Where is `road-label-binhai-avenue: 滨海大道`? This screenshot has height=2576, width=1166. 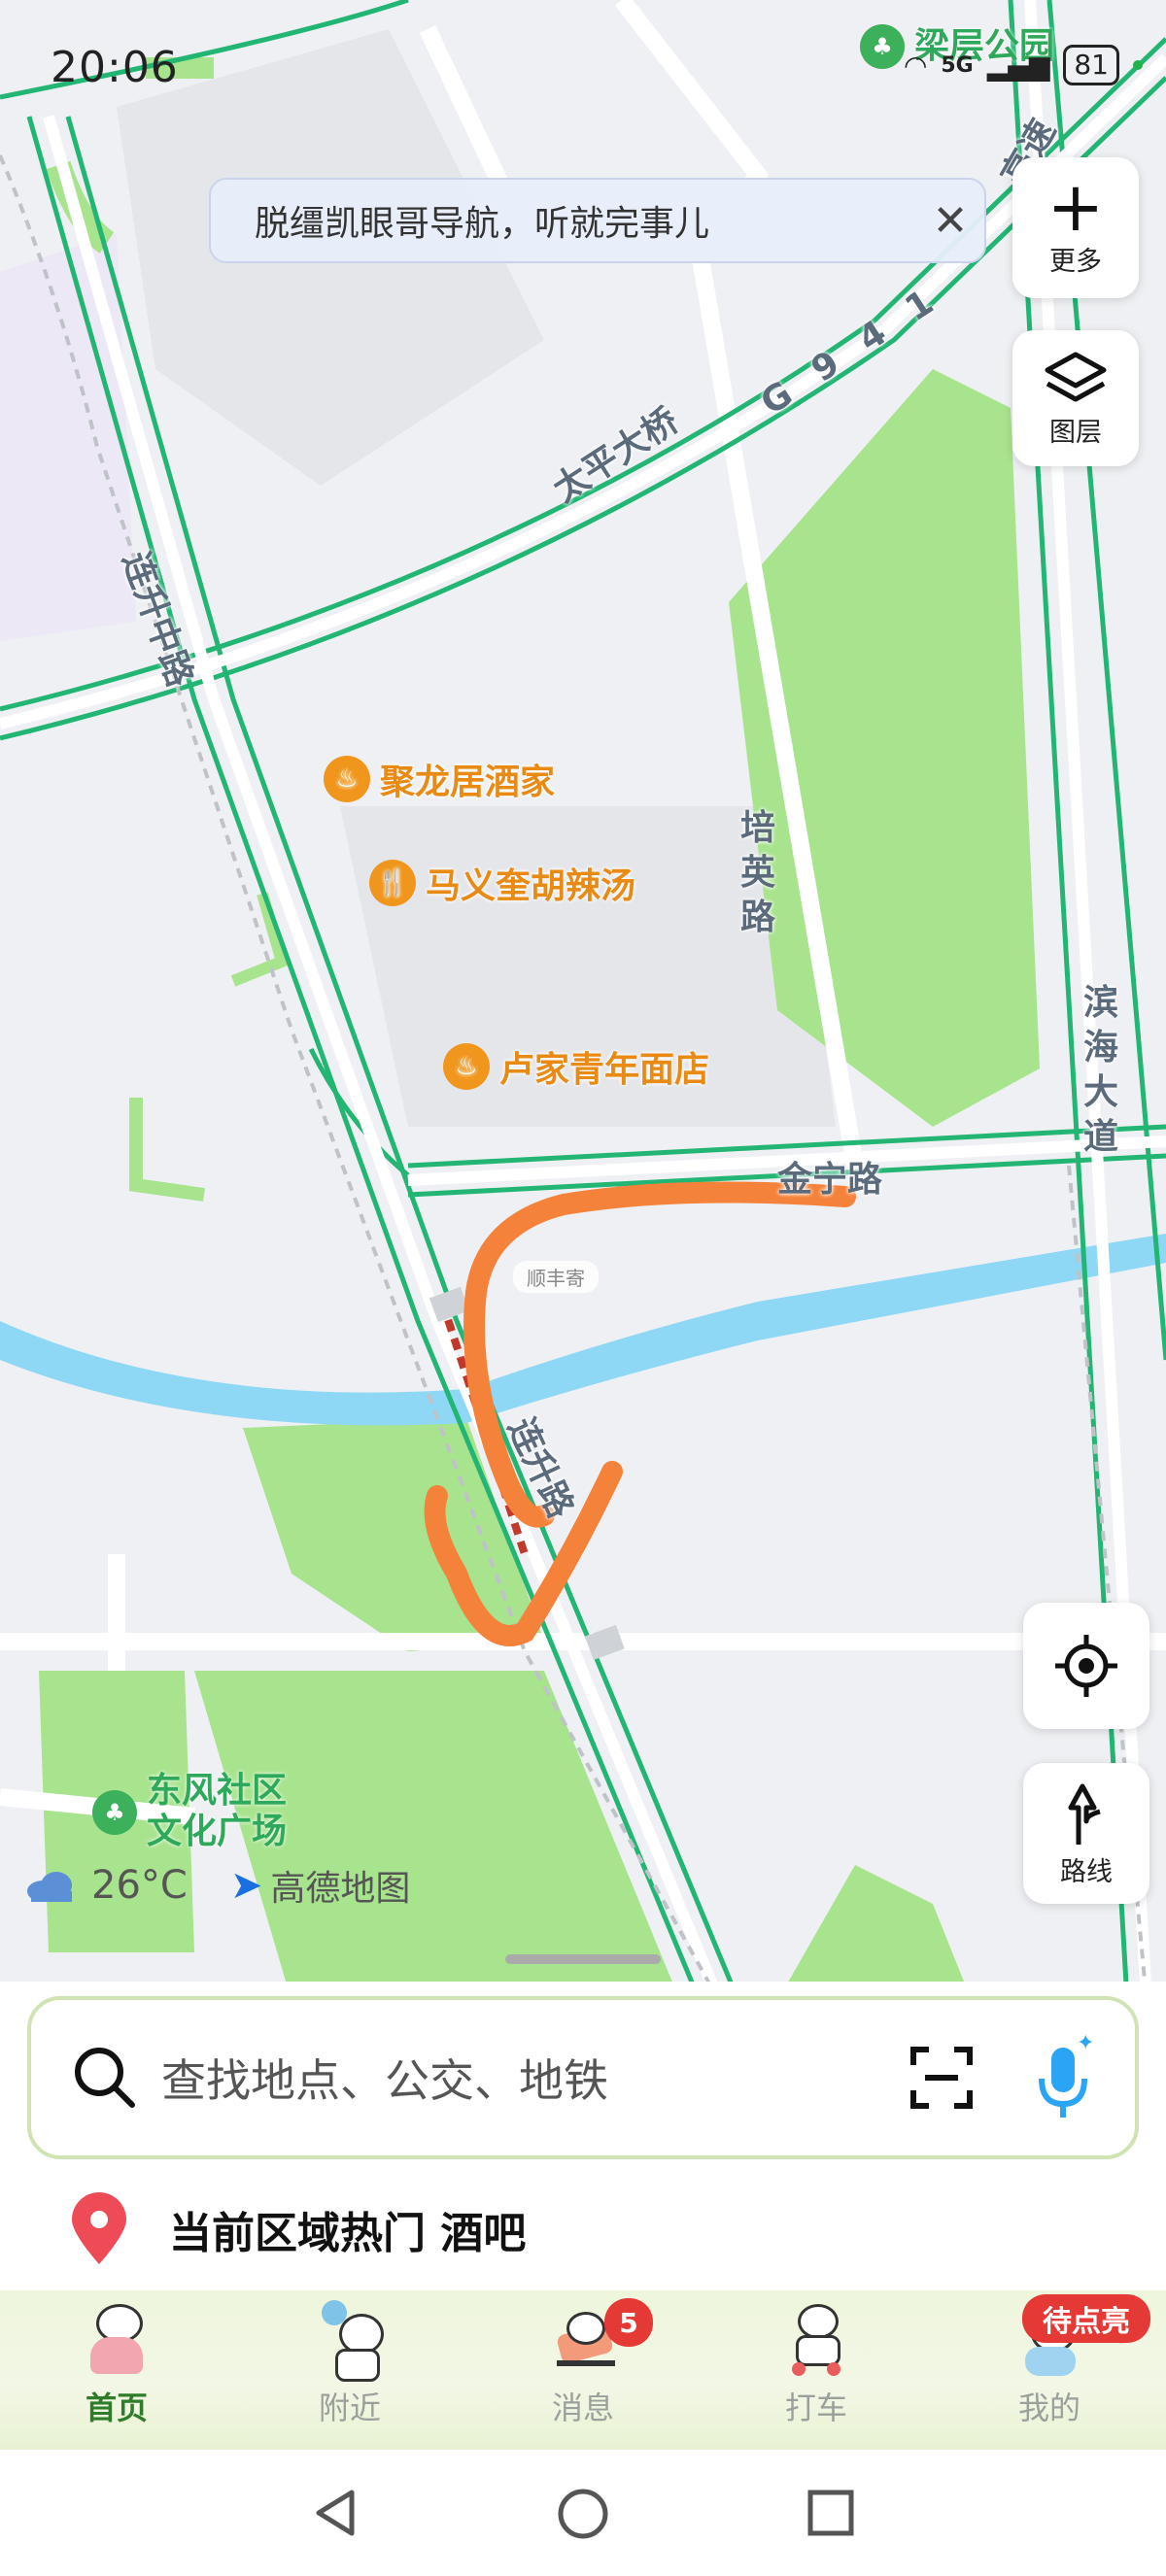
road-label-binhai-avenue: 滨海大道 is located at coordinates (1101, 1070).